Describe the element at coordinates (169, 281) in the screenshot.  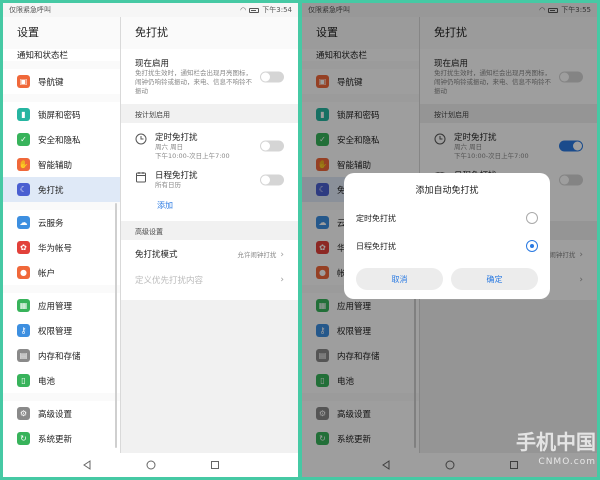
I see `custom-priority-title: 定义优先打扰内容` at that location.